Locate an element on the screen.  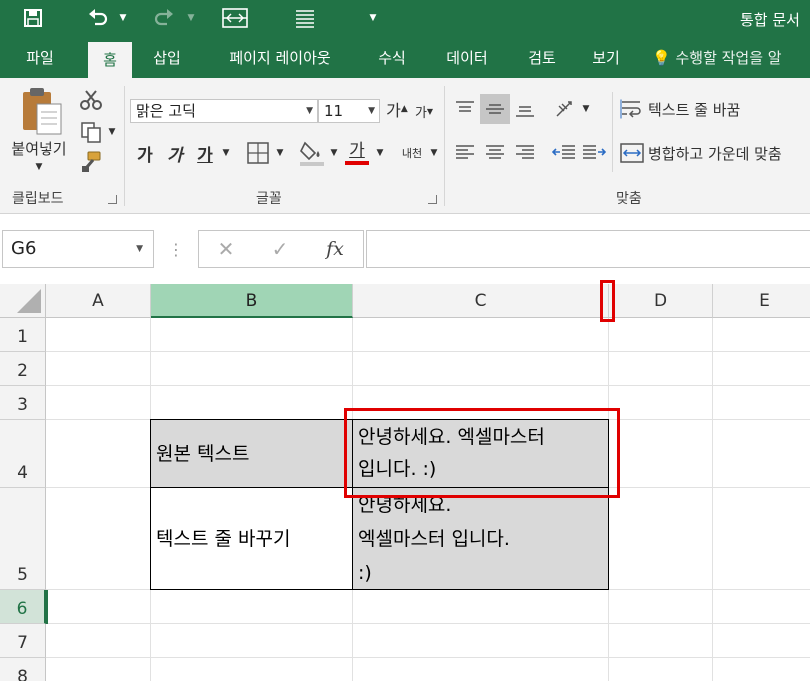
column-header-d: D is located at coordinates (661, 301).